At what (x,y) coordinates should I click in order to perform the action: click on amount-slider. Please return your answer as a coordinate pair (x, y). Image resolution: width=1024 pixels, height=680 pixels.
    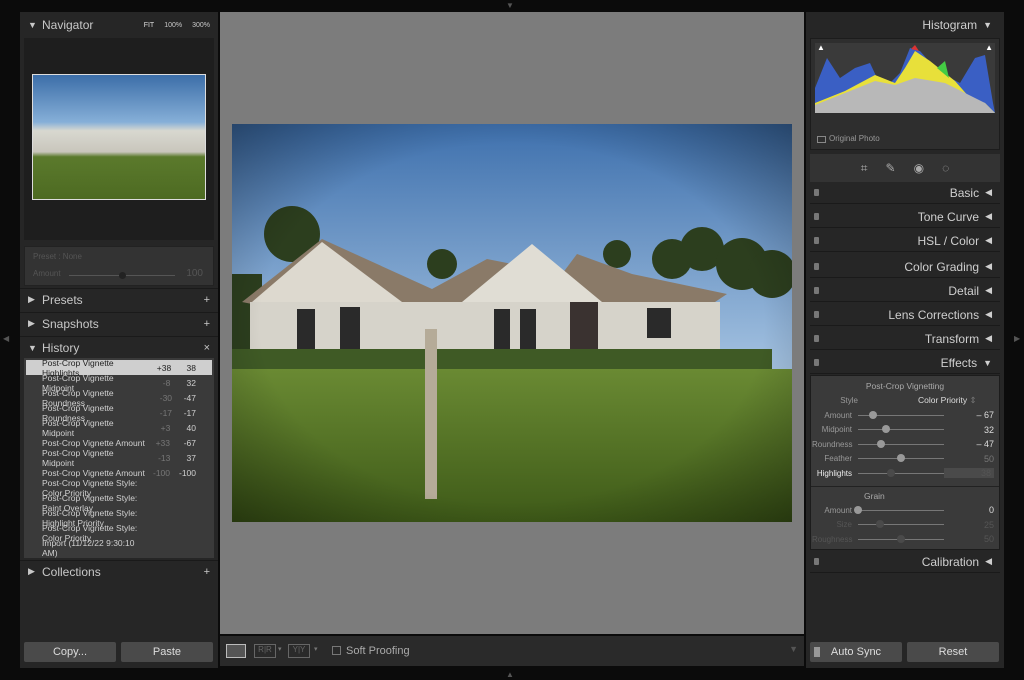
    Looking at the image, I should click on (122, 275).